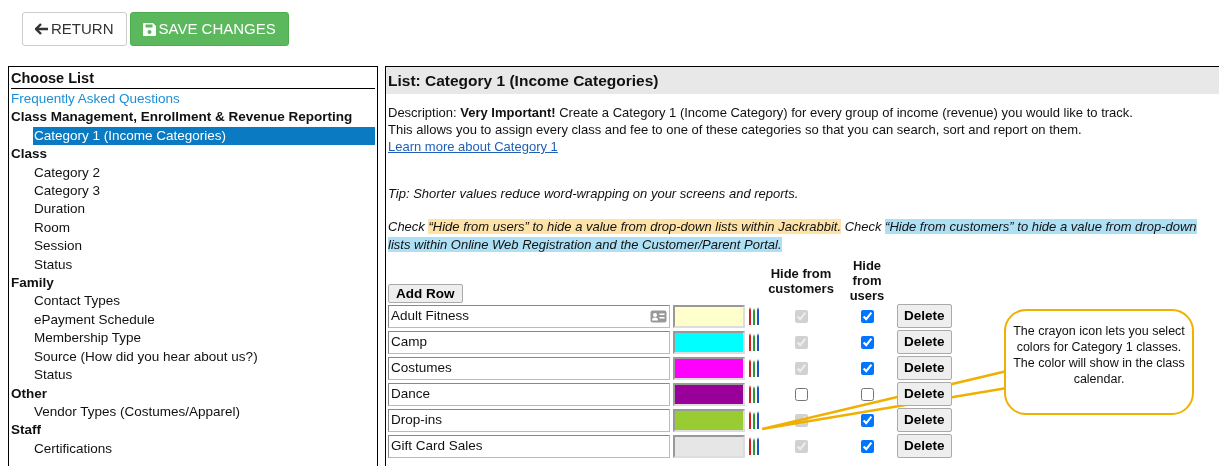  I want to click on list-item: Duration, so click(204, 209).